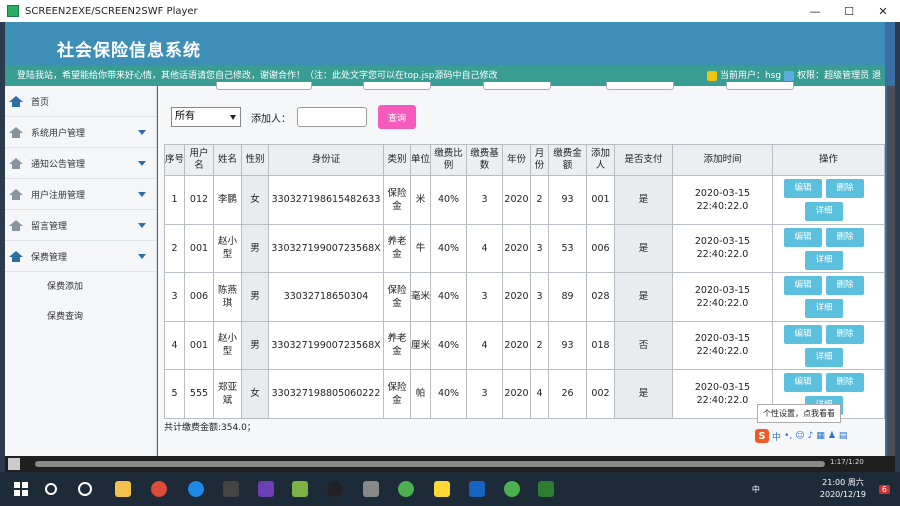 This screenshot has width=900, height=506. Describe the element at coordinates (199, 200) in the screenshot. I see `cell-user: 012` at that location.